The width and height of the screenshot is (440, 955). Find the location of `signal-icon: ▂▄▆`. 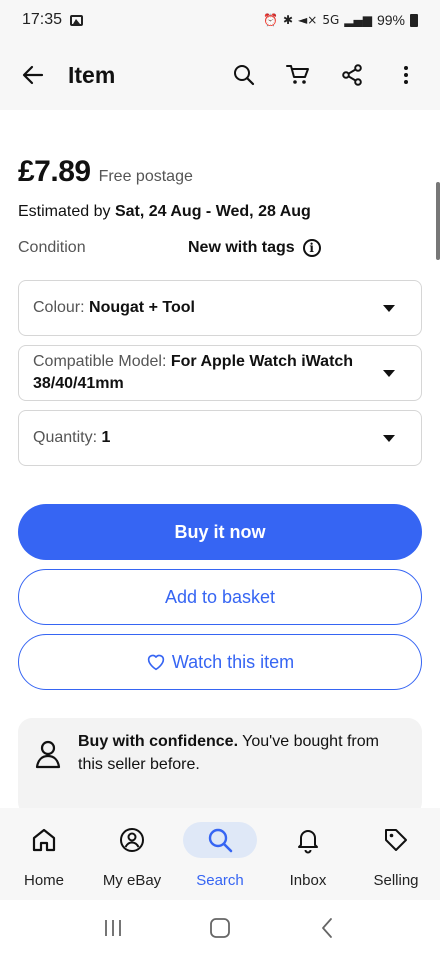

signal-icon: ▂▄▆ is located at coordinates (358, 20).